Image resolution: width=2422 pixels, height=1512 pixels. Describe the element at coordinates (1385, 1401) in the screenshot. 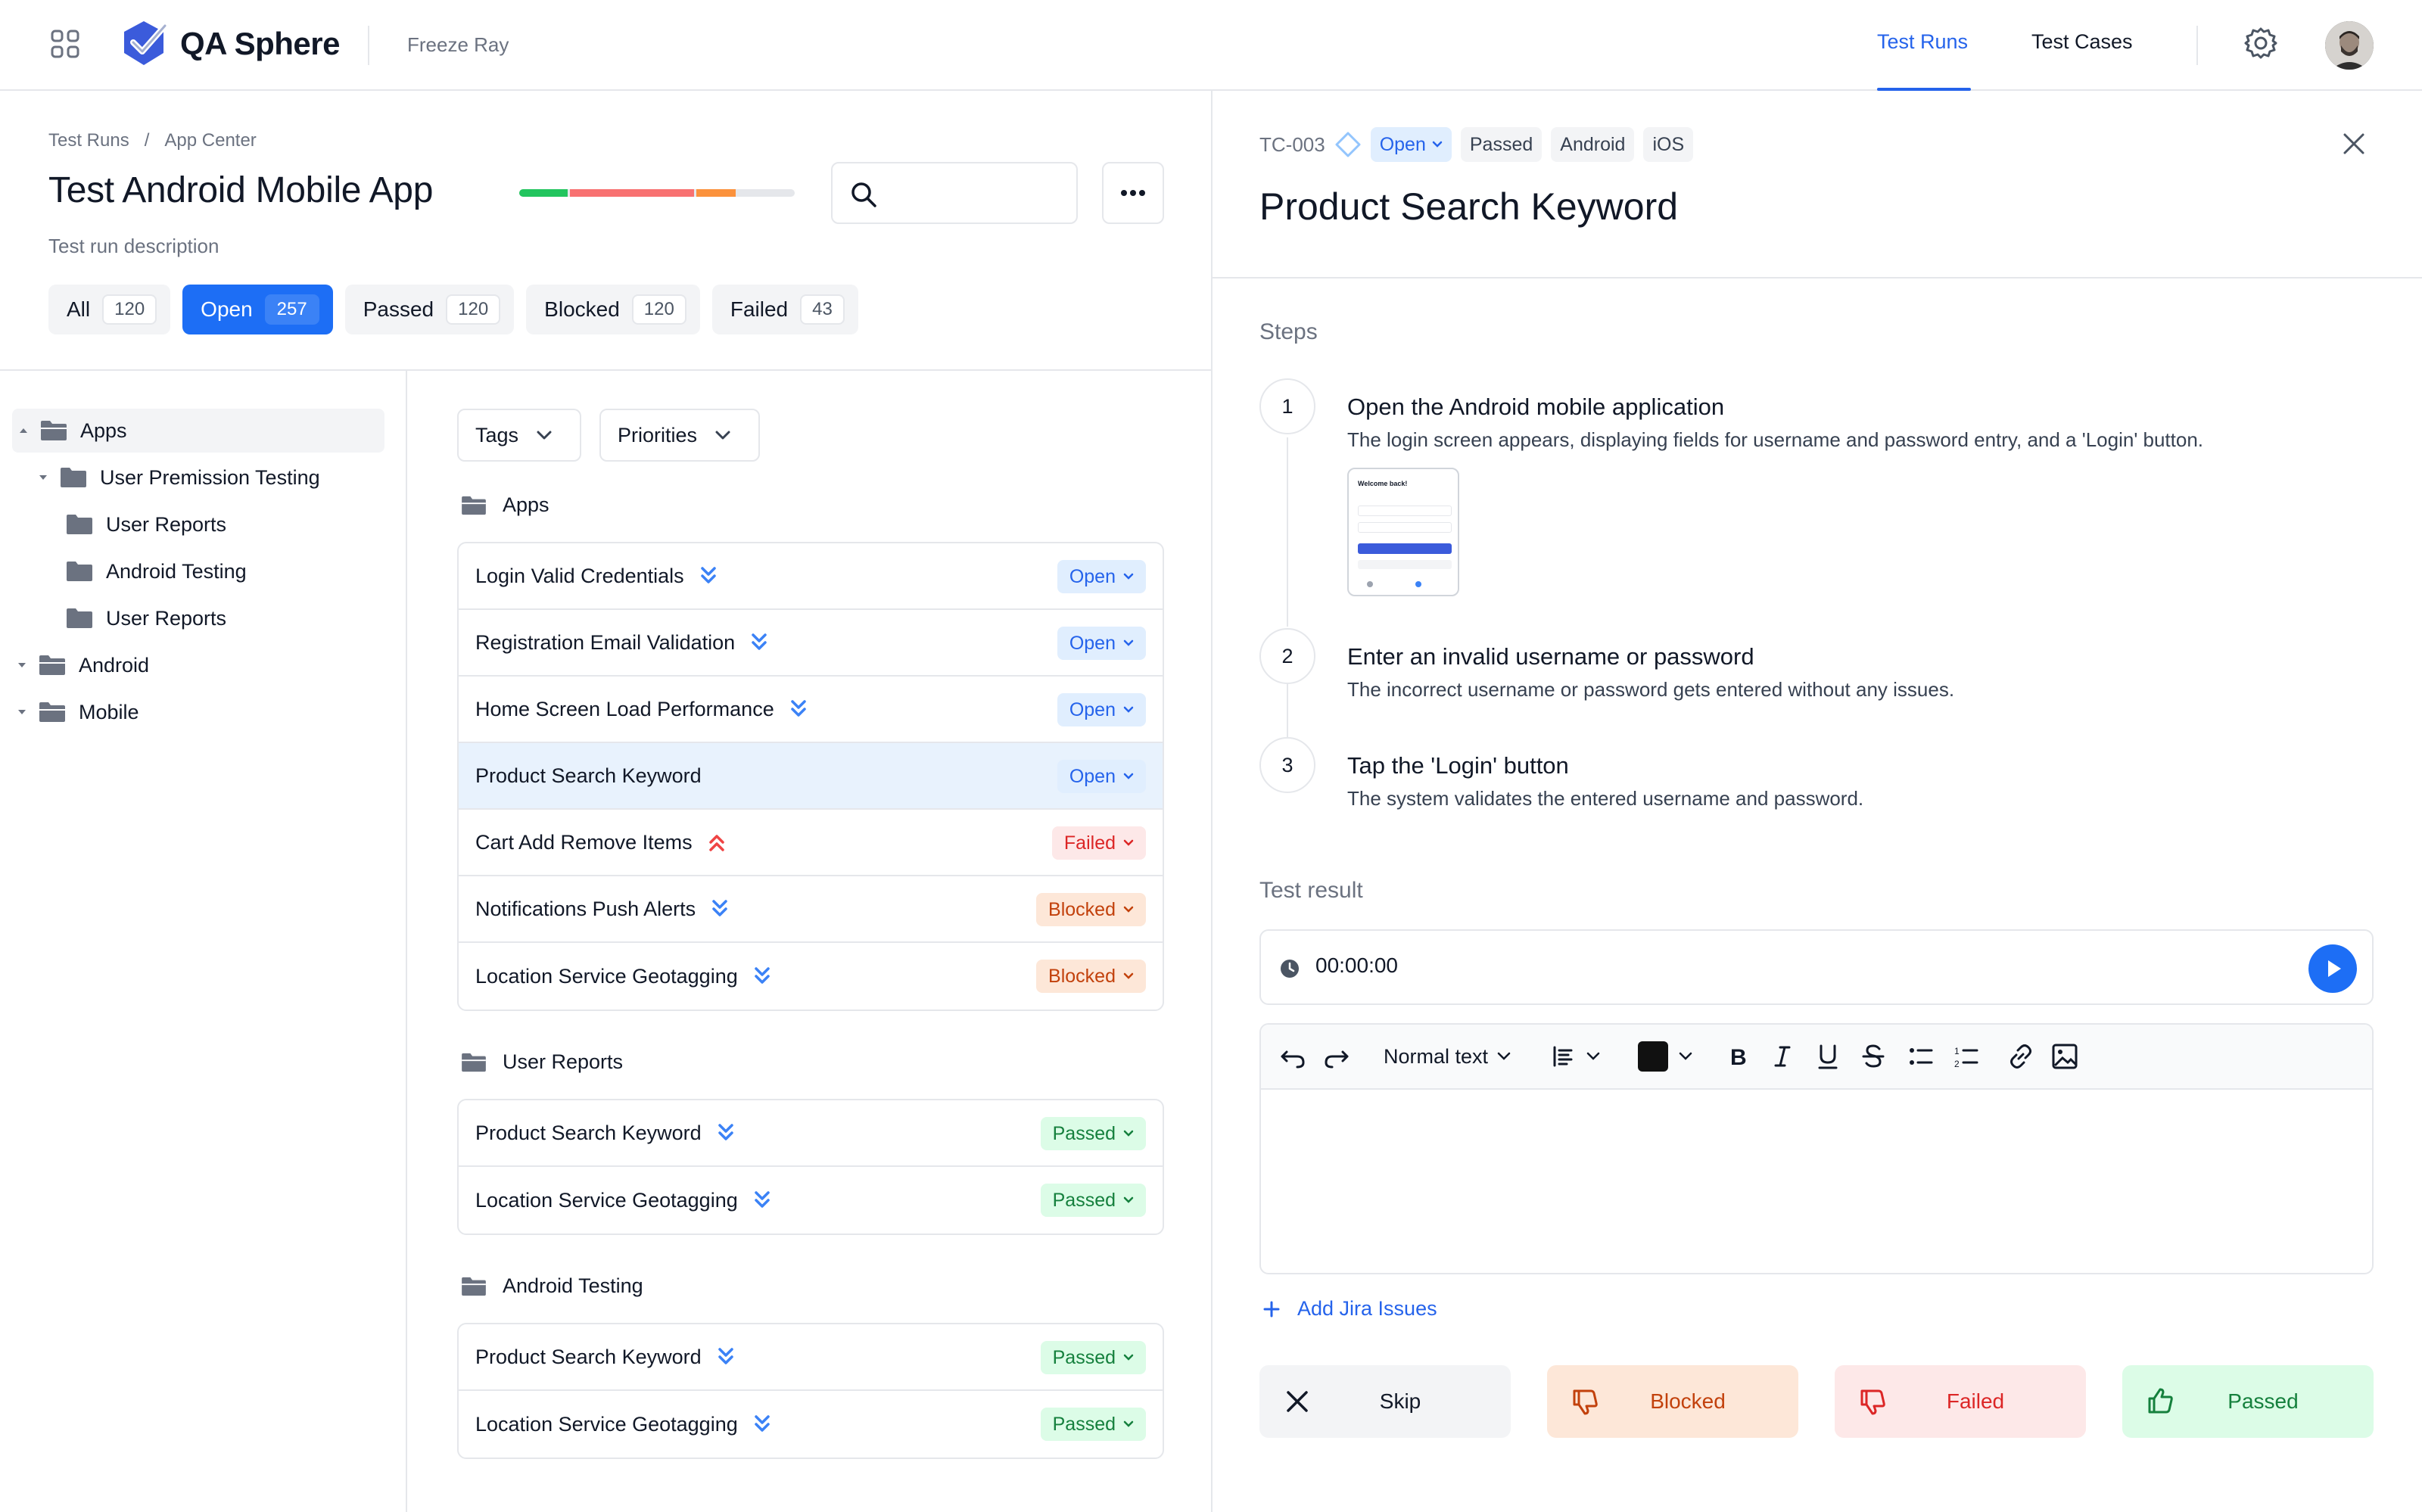

I see `skip-button: Skip` at that location.